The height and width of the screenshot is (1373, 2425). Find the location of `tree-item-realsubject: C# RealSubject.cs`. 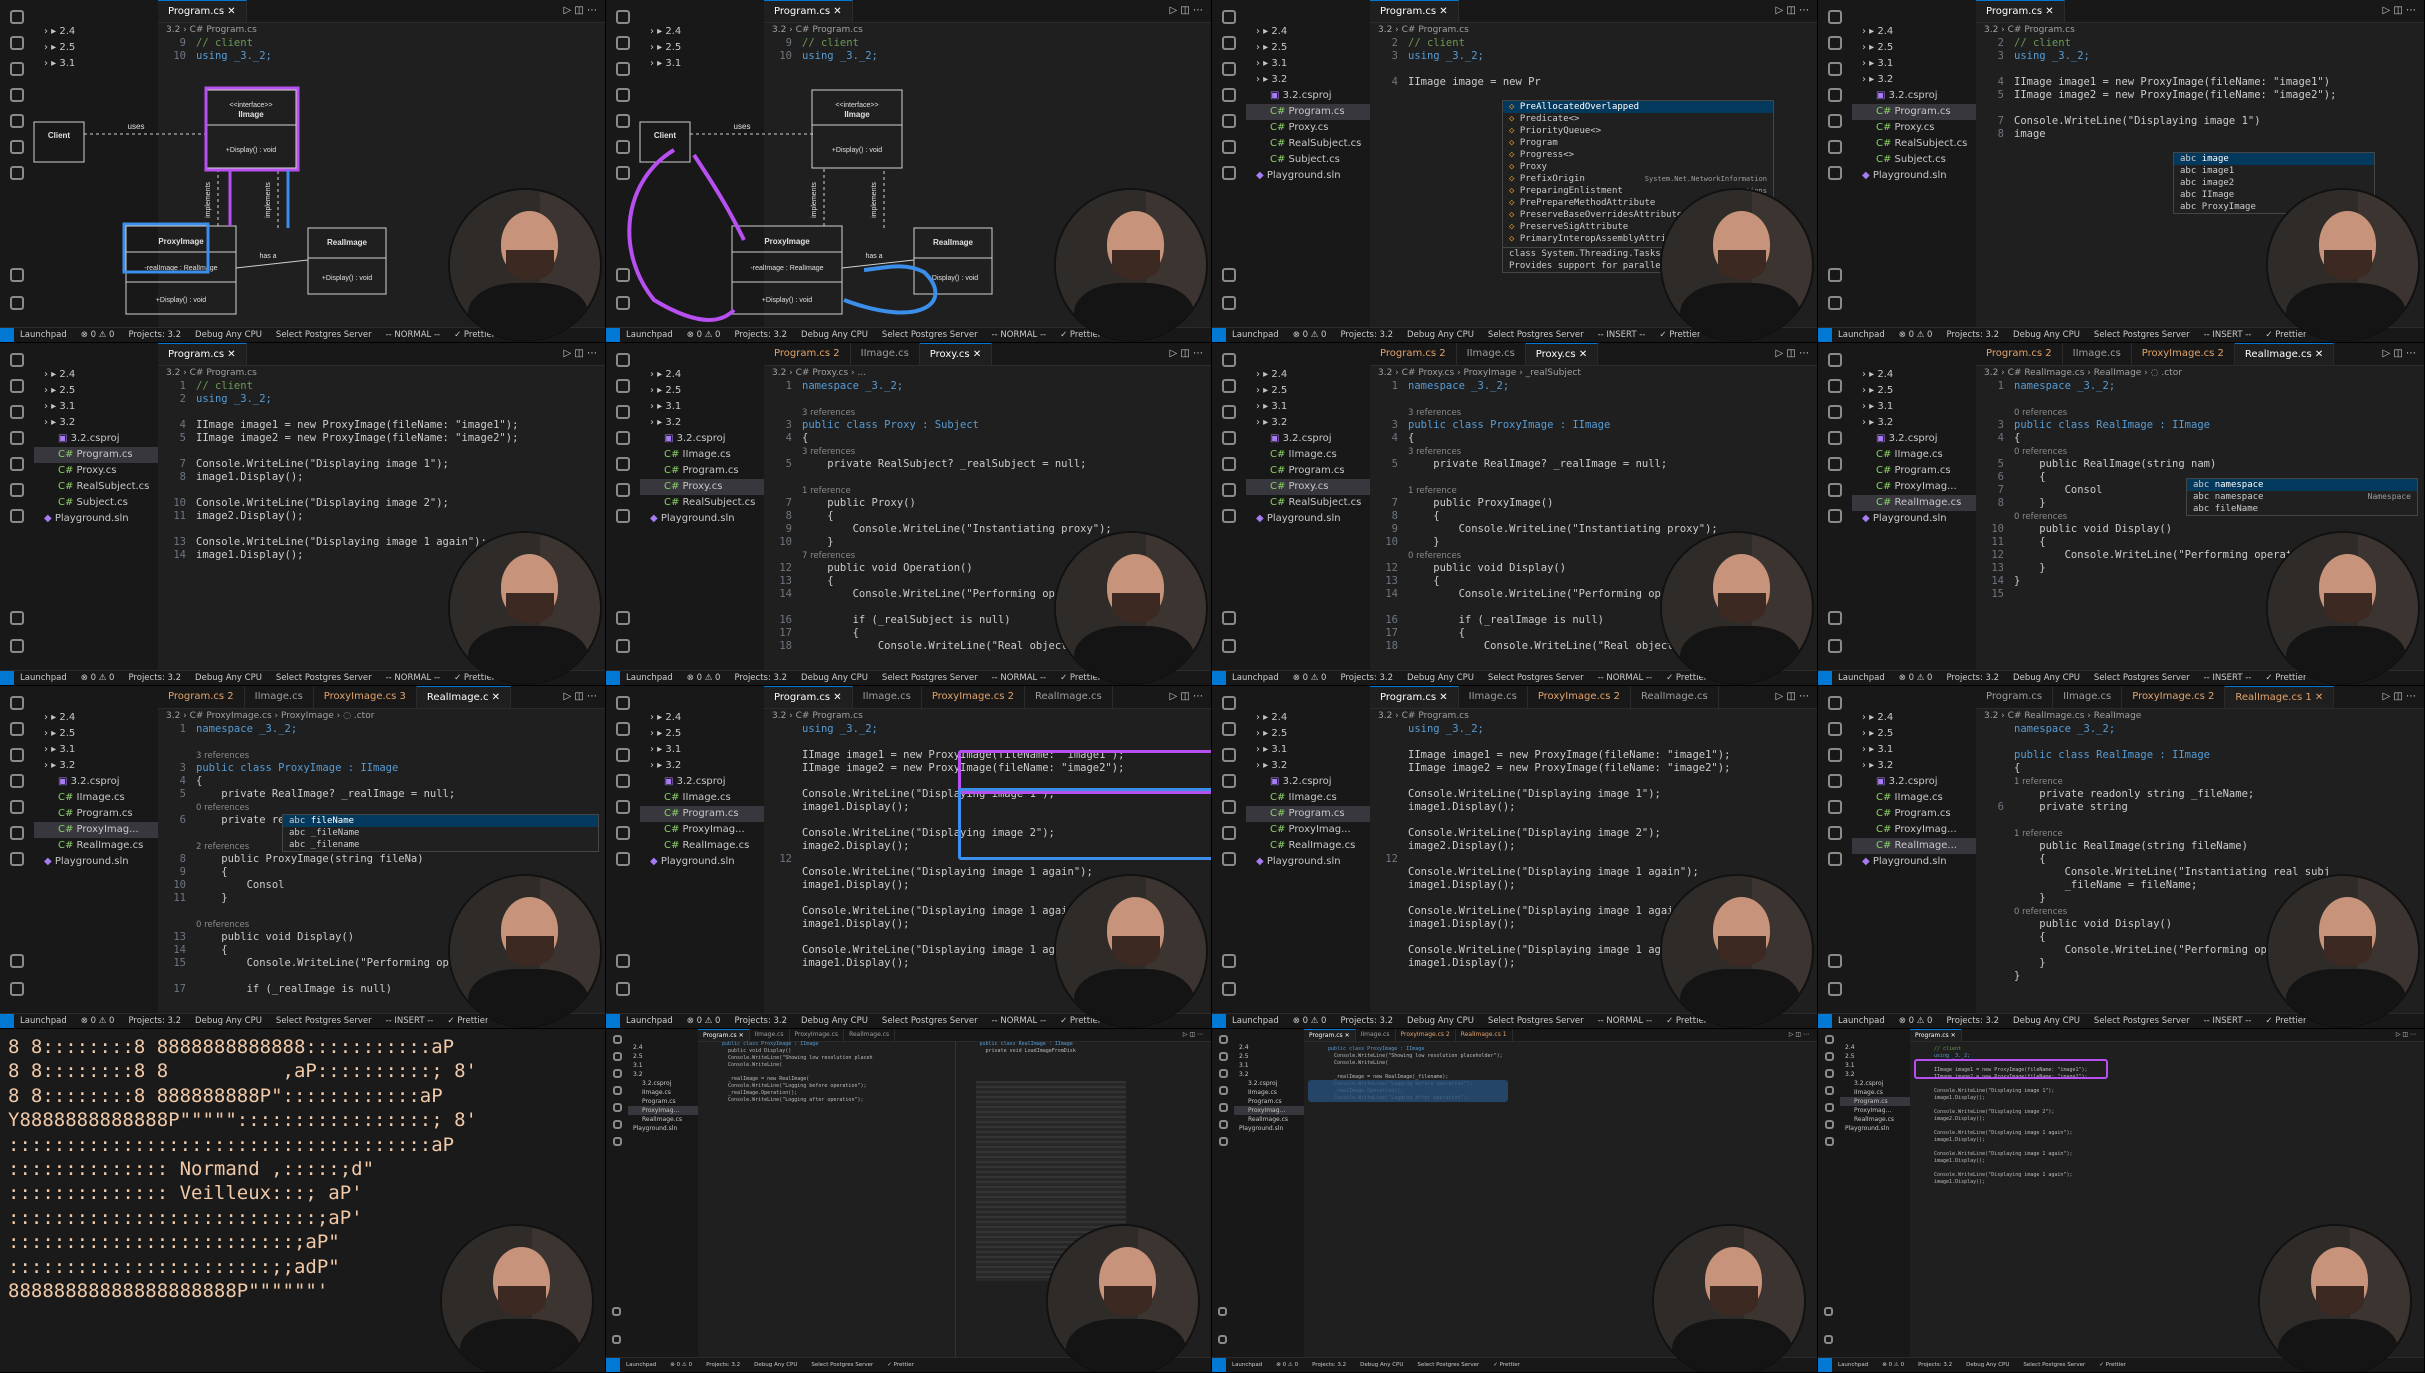

tree-item-realsubject: C# RealSubject.cs is located at coordinates (1308, 503).